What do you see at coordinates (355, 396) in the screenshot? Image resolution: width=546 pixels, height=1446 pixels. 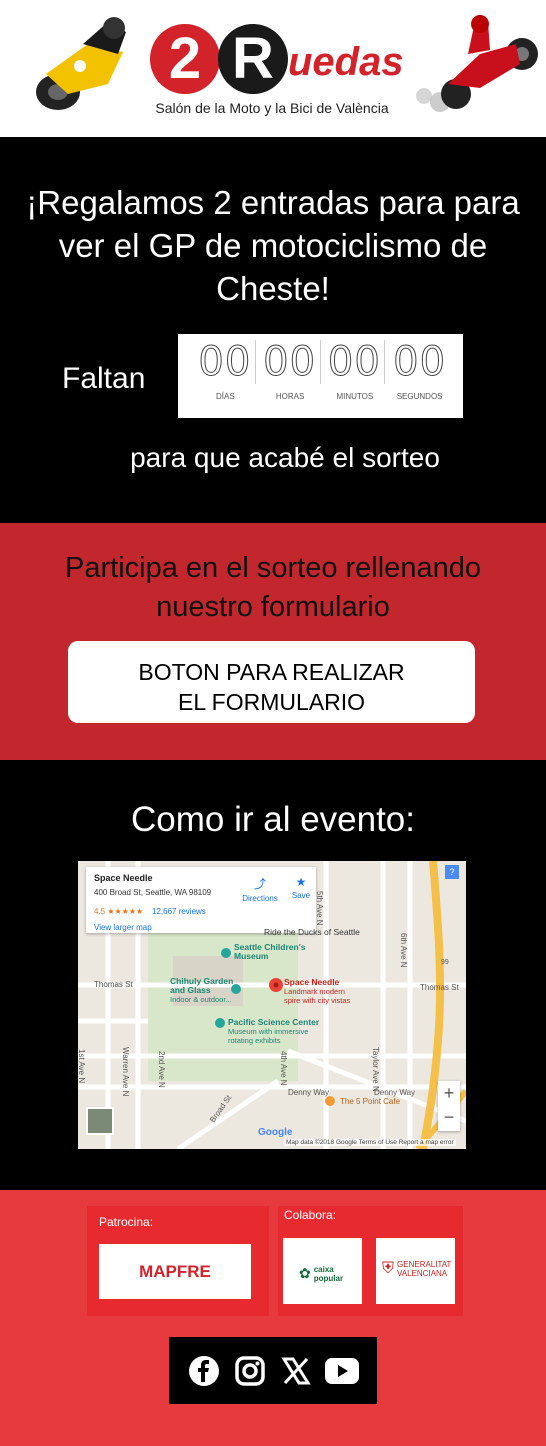 I see `timer-minutes-label: MINUTOS` at bounding box center [355, 396].